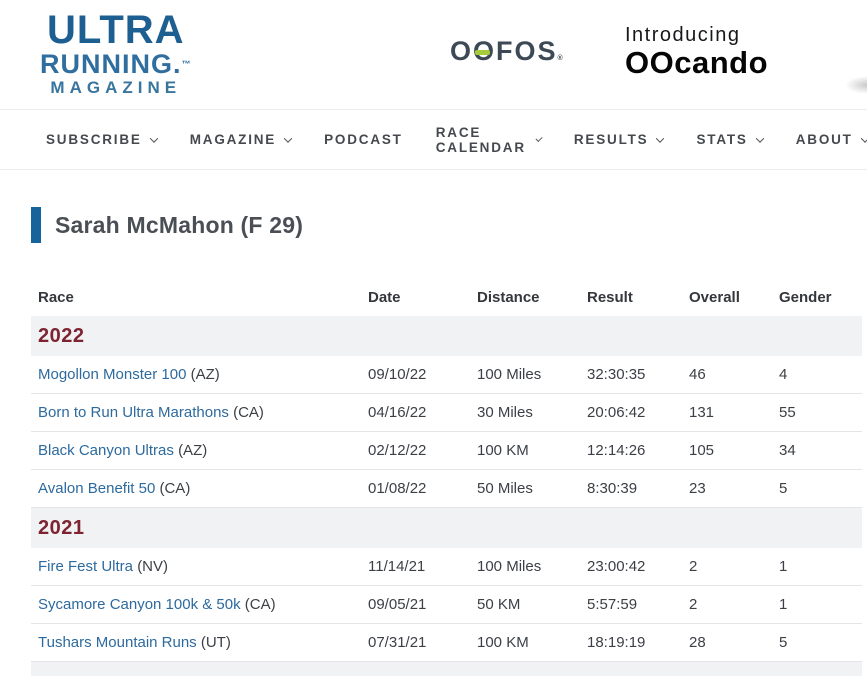 The width and height of the screenshot is (867, 676). What do you see at coordinates (616, 566) in the screenshot?
I see `result-cell: 23:00:42` at bounding box center [616, 566].